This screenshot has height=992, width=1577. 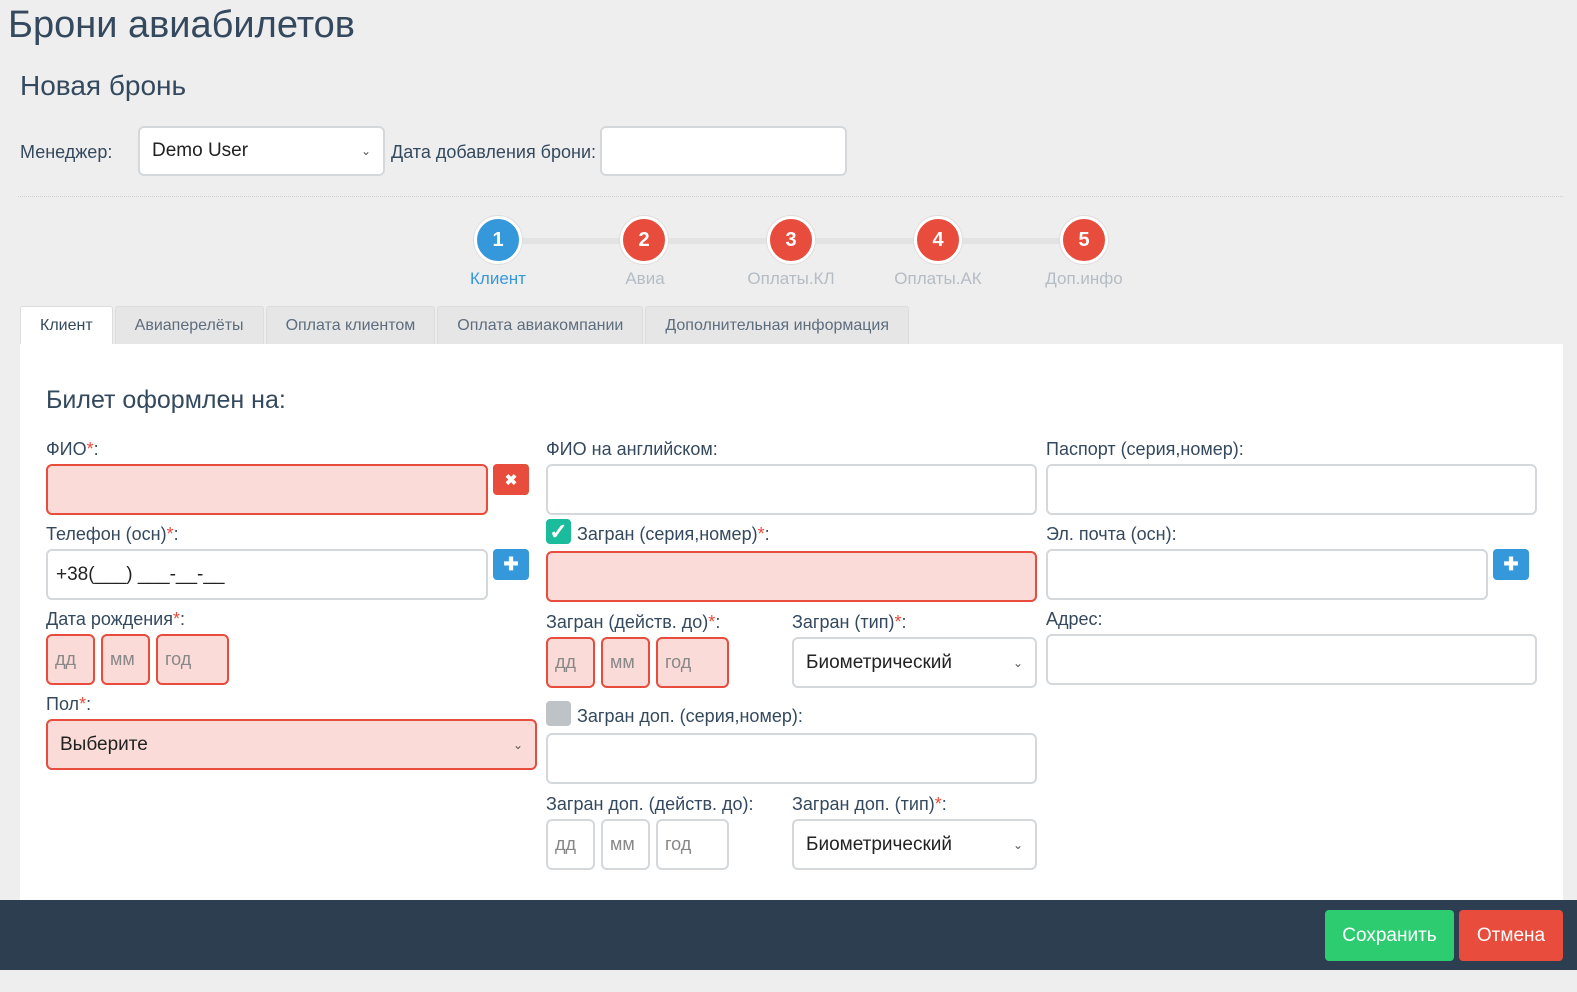 I want to click on step-3-label: Оплаты.КЛ, so click(x=791, y=279).